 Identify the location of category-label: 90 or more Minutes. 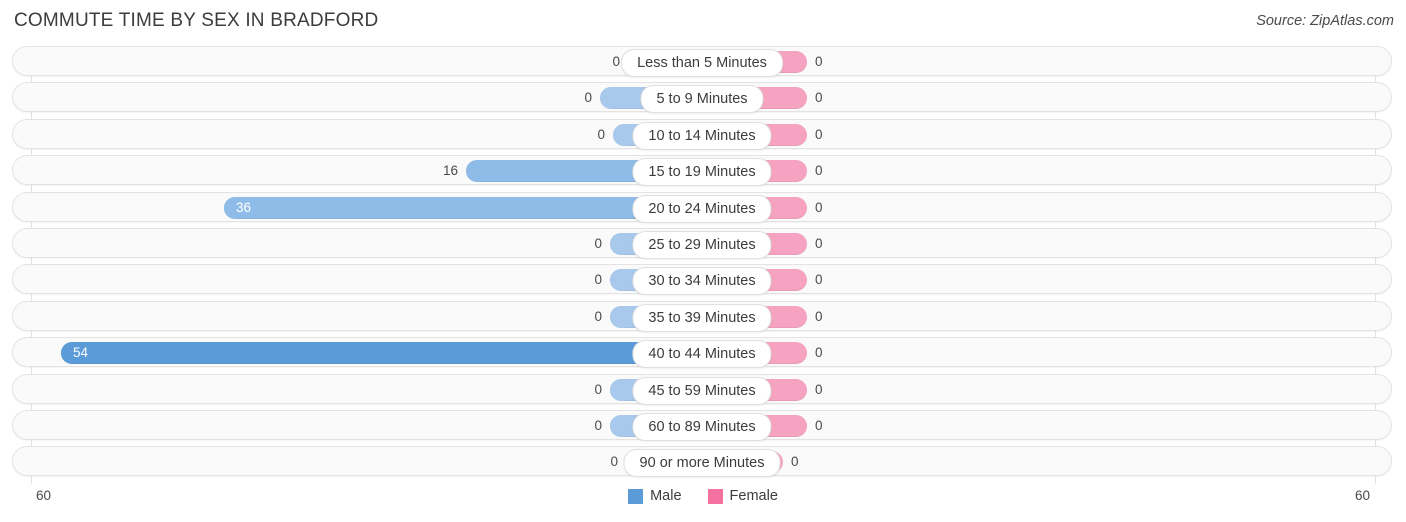
(702, 463).